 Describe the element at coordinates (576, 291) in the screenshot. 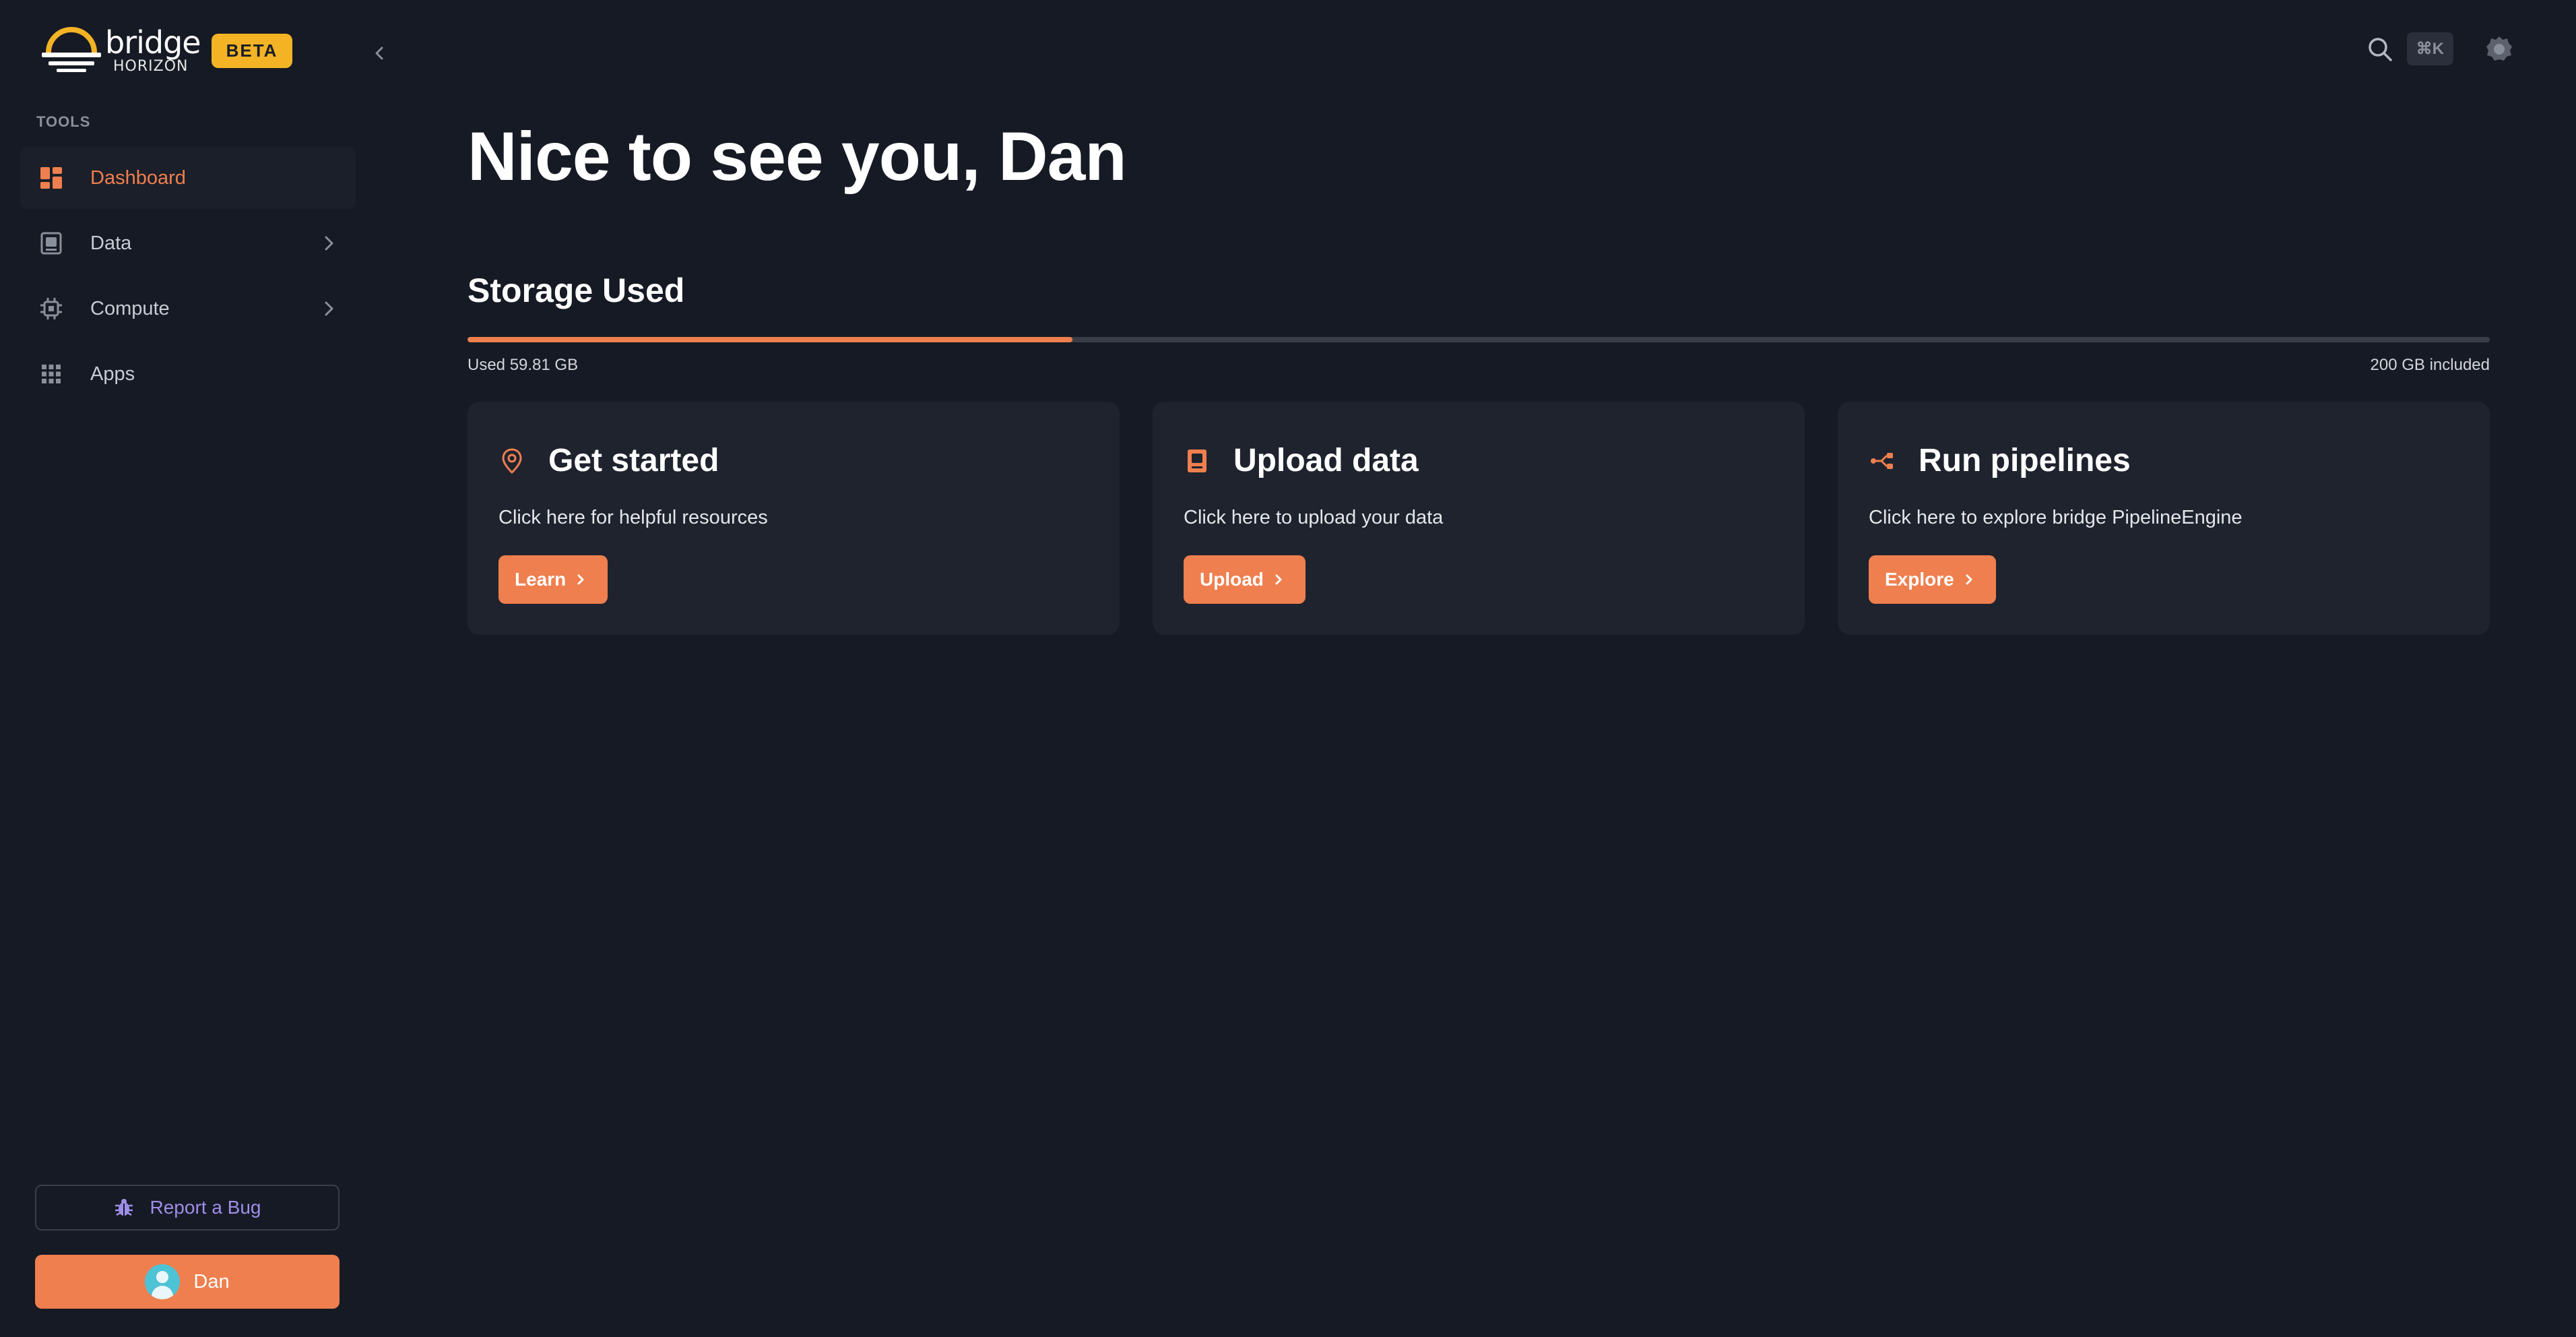

I see `storage-title: Storage Used` at that location.